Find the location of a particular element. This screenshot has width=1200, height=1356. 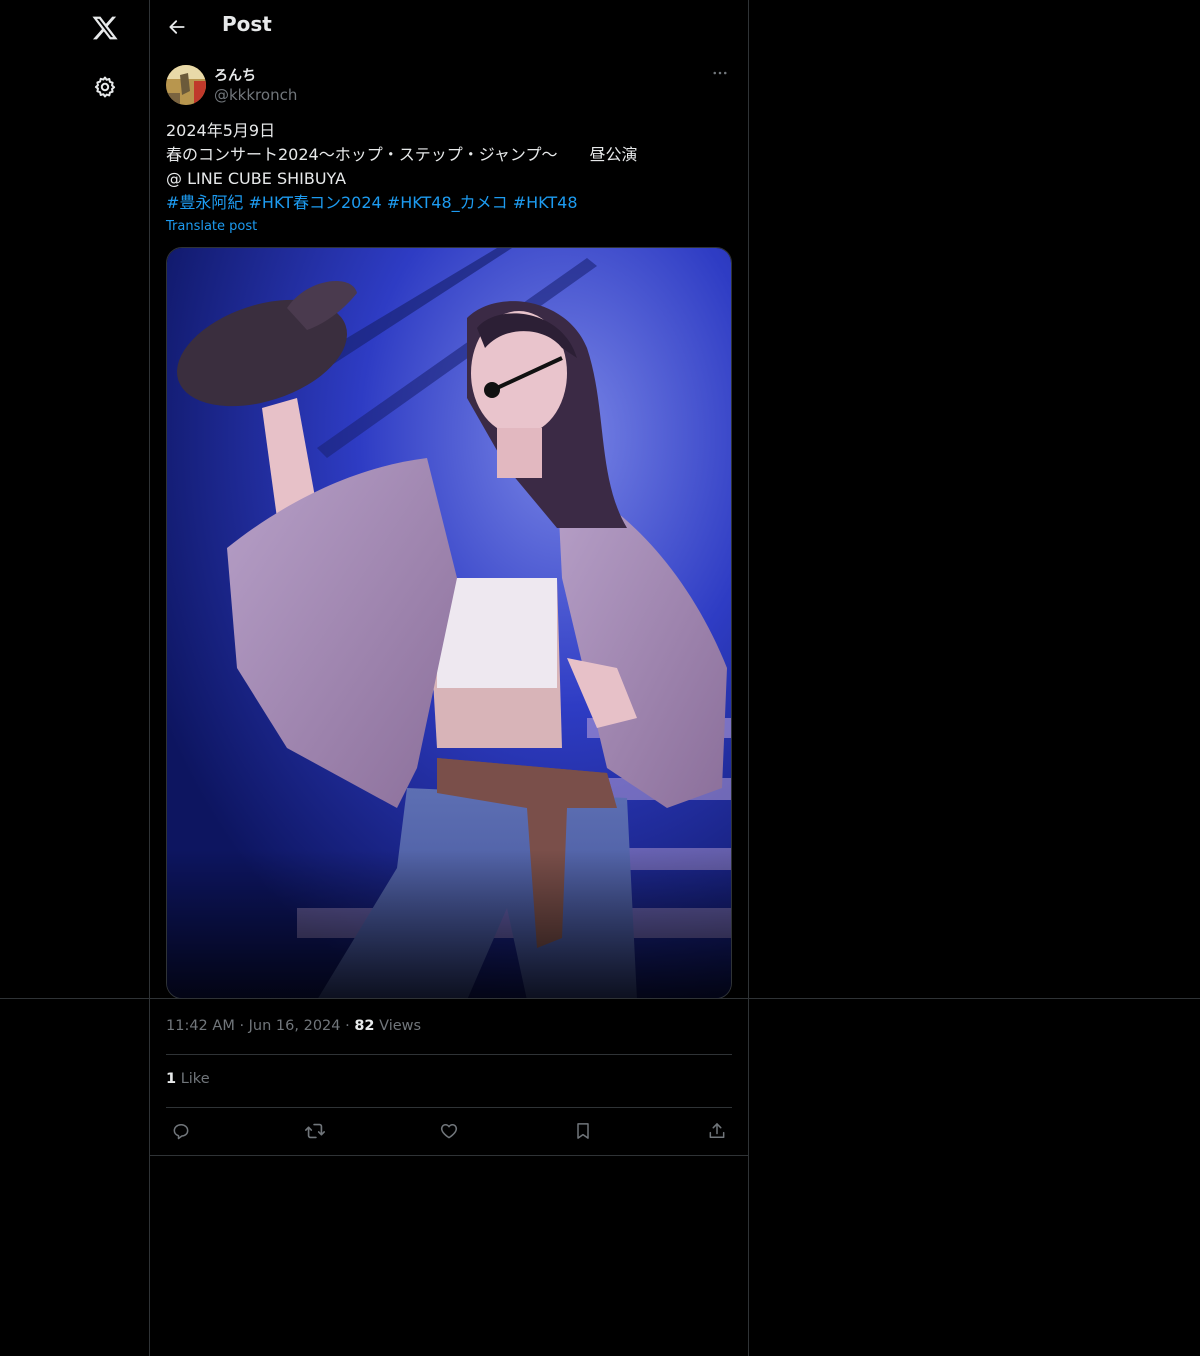

repost-icon is located at coordinates (315, 1131).